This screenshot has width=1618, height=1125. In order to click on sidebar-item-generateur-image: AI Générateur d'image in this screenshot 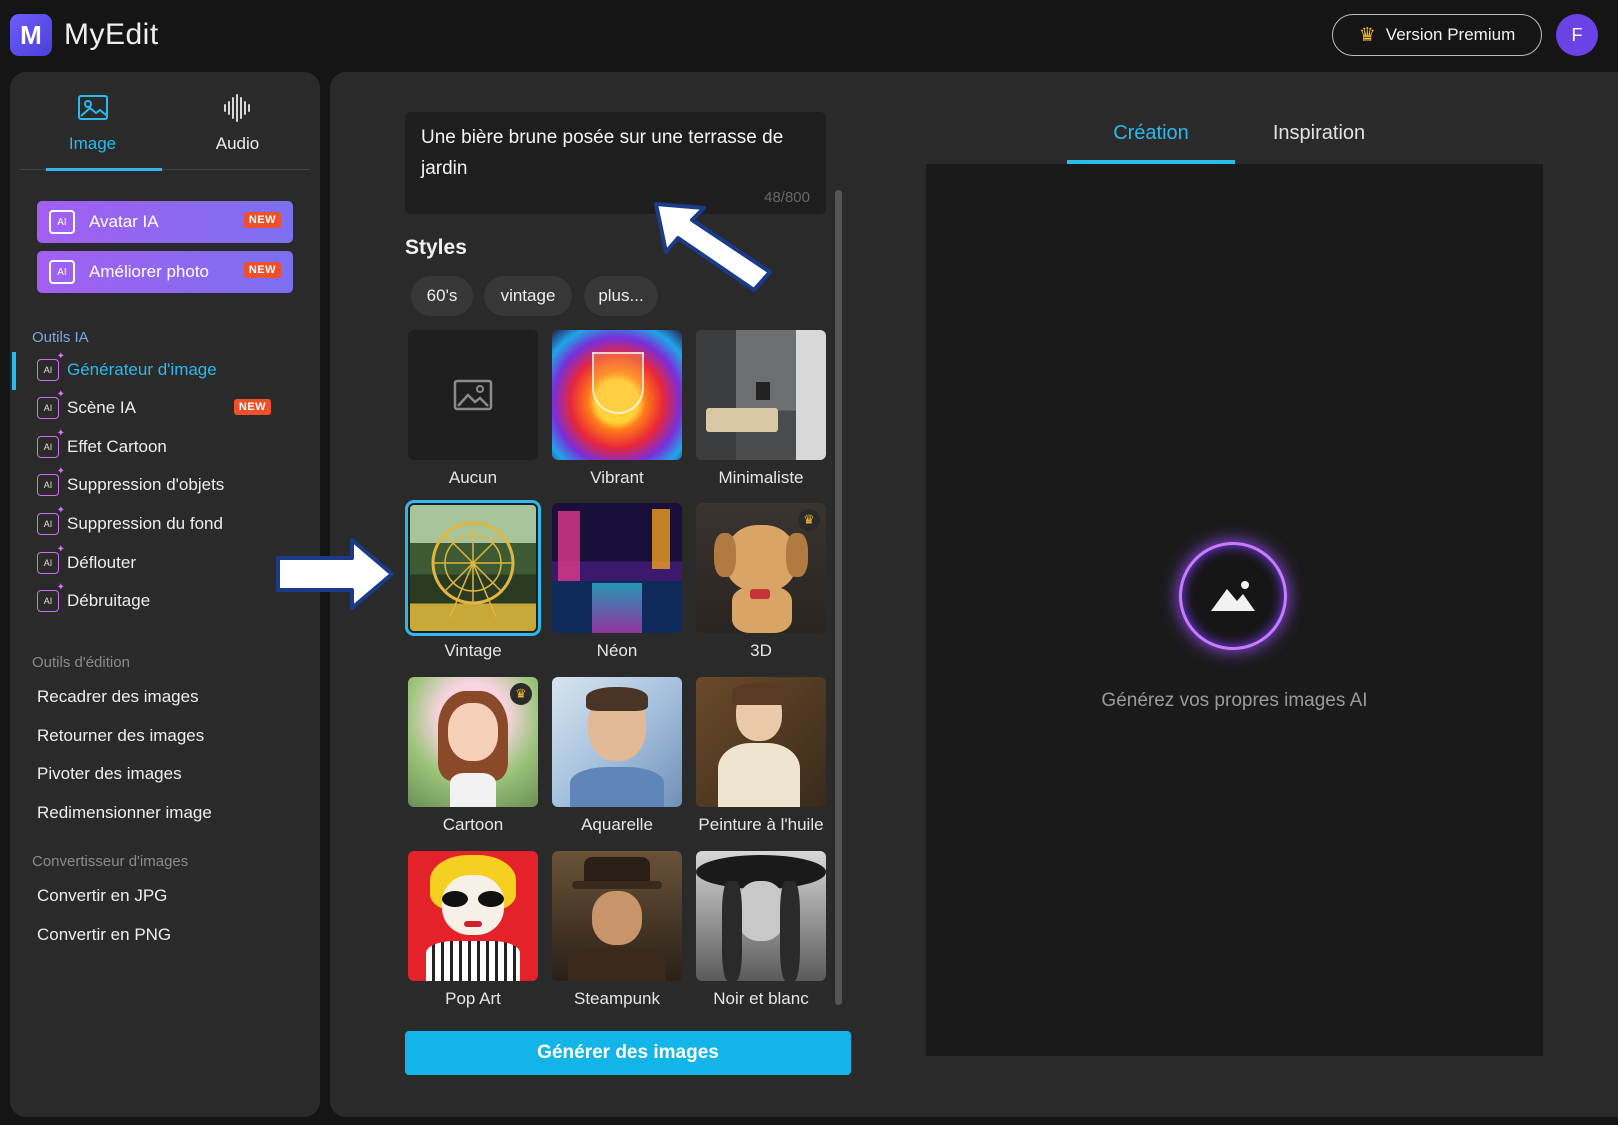, I will do `click(167, 367)`.